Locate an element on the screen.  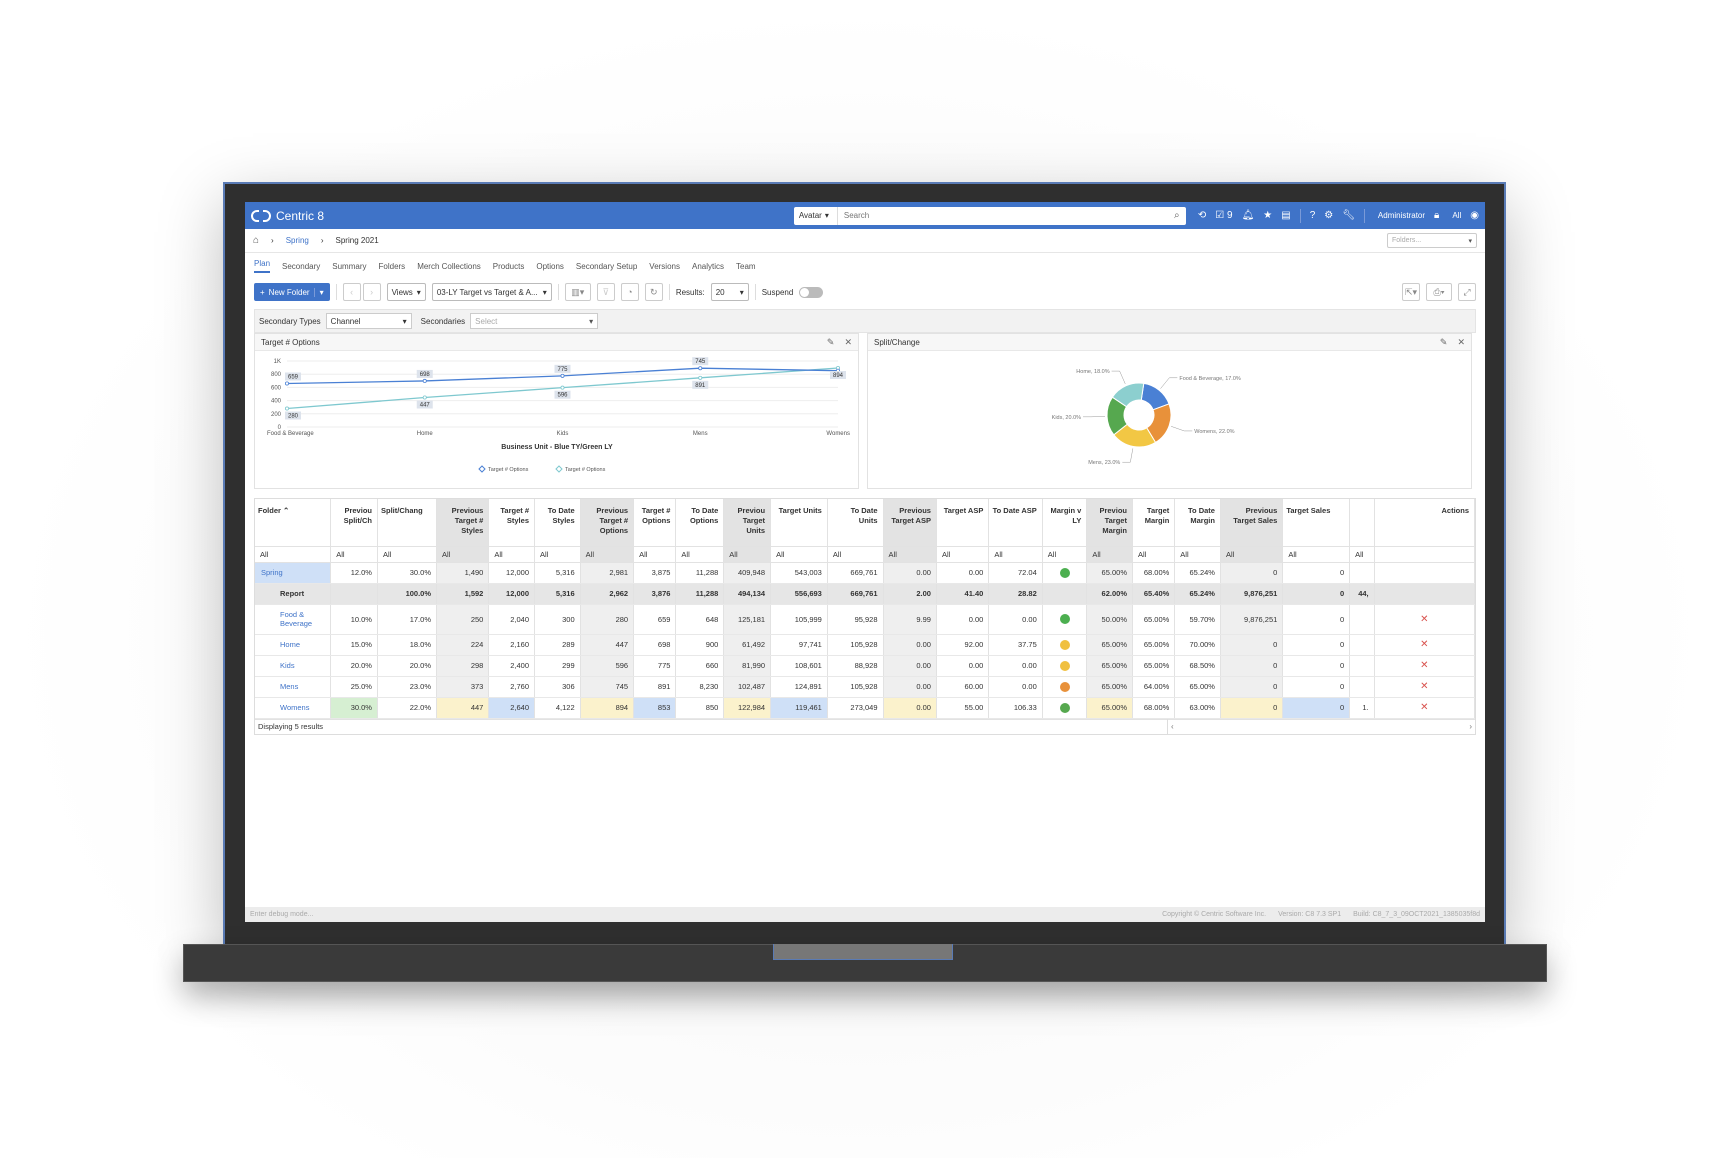
gear-icon: ⚙ is located at coordinates (1328, 215).